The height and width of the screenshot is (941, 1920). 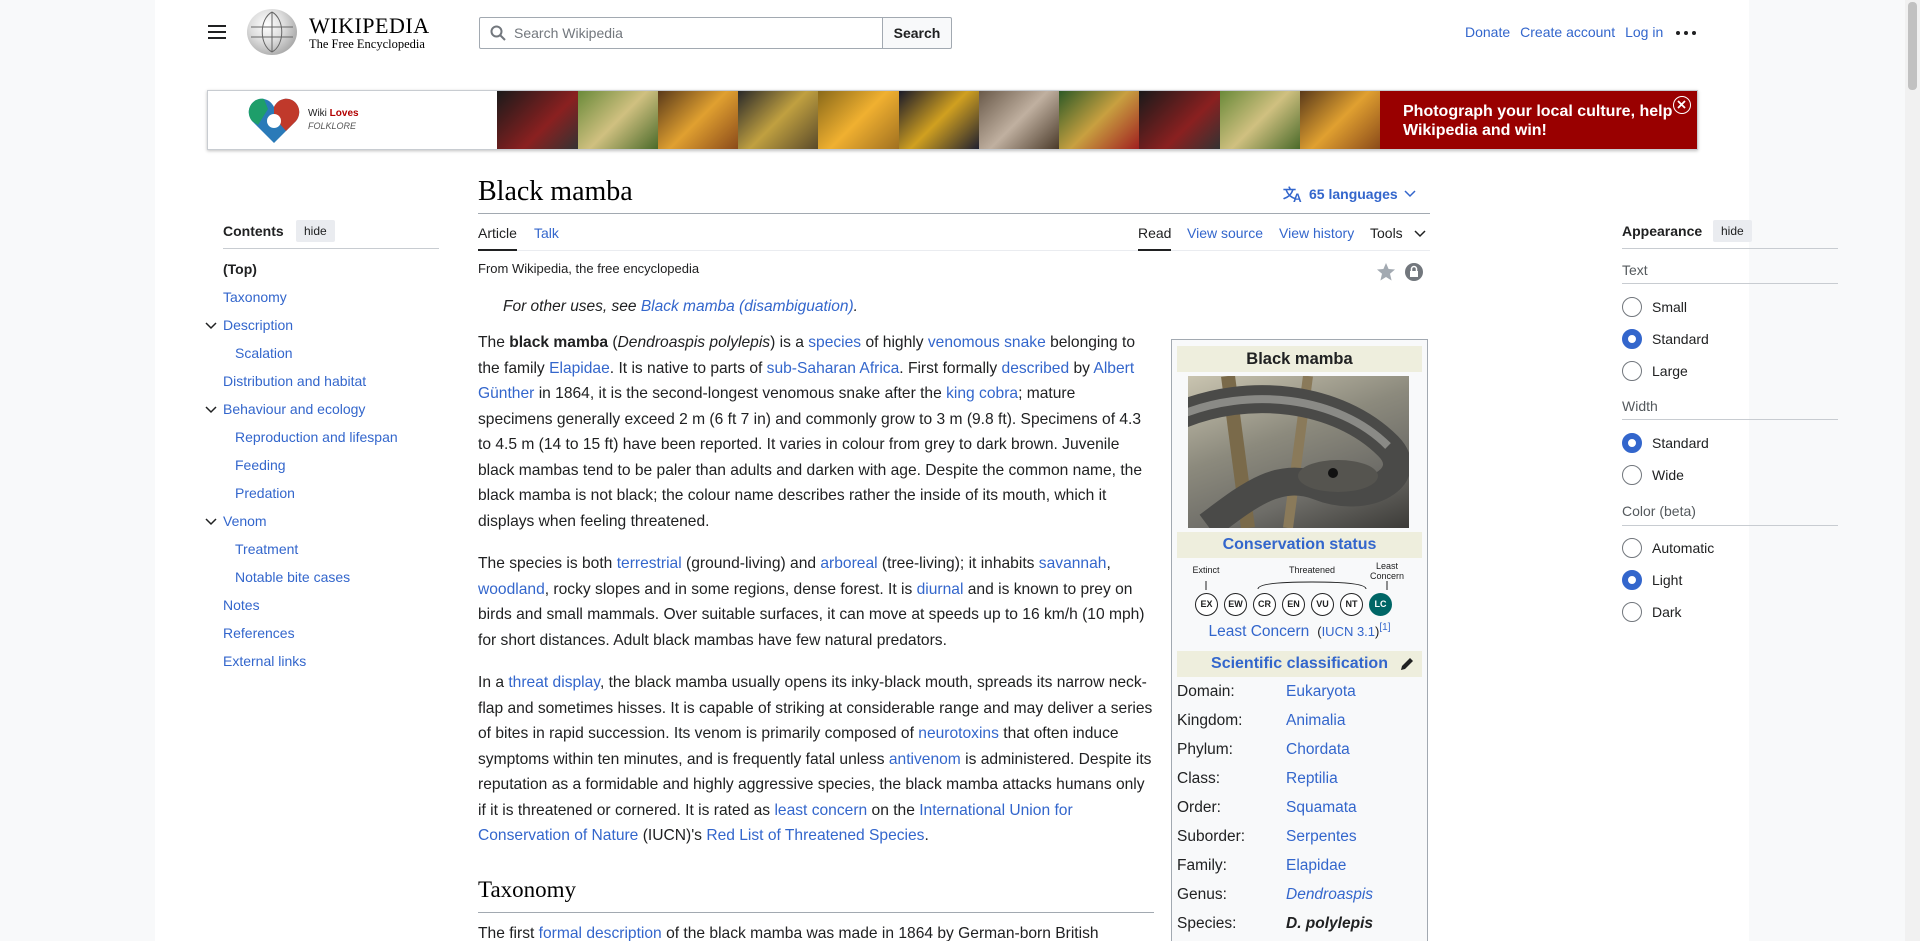 What do you see at coordinates (546, 233) in the screenshot?
I see `tab-talk: Talk` at bounding box center [546, 233].